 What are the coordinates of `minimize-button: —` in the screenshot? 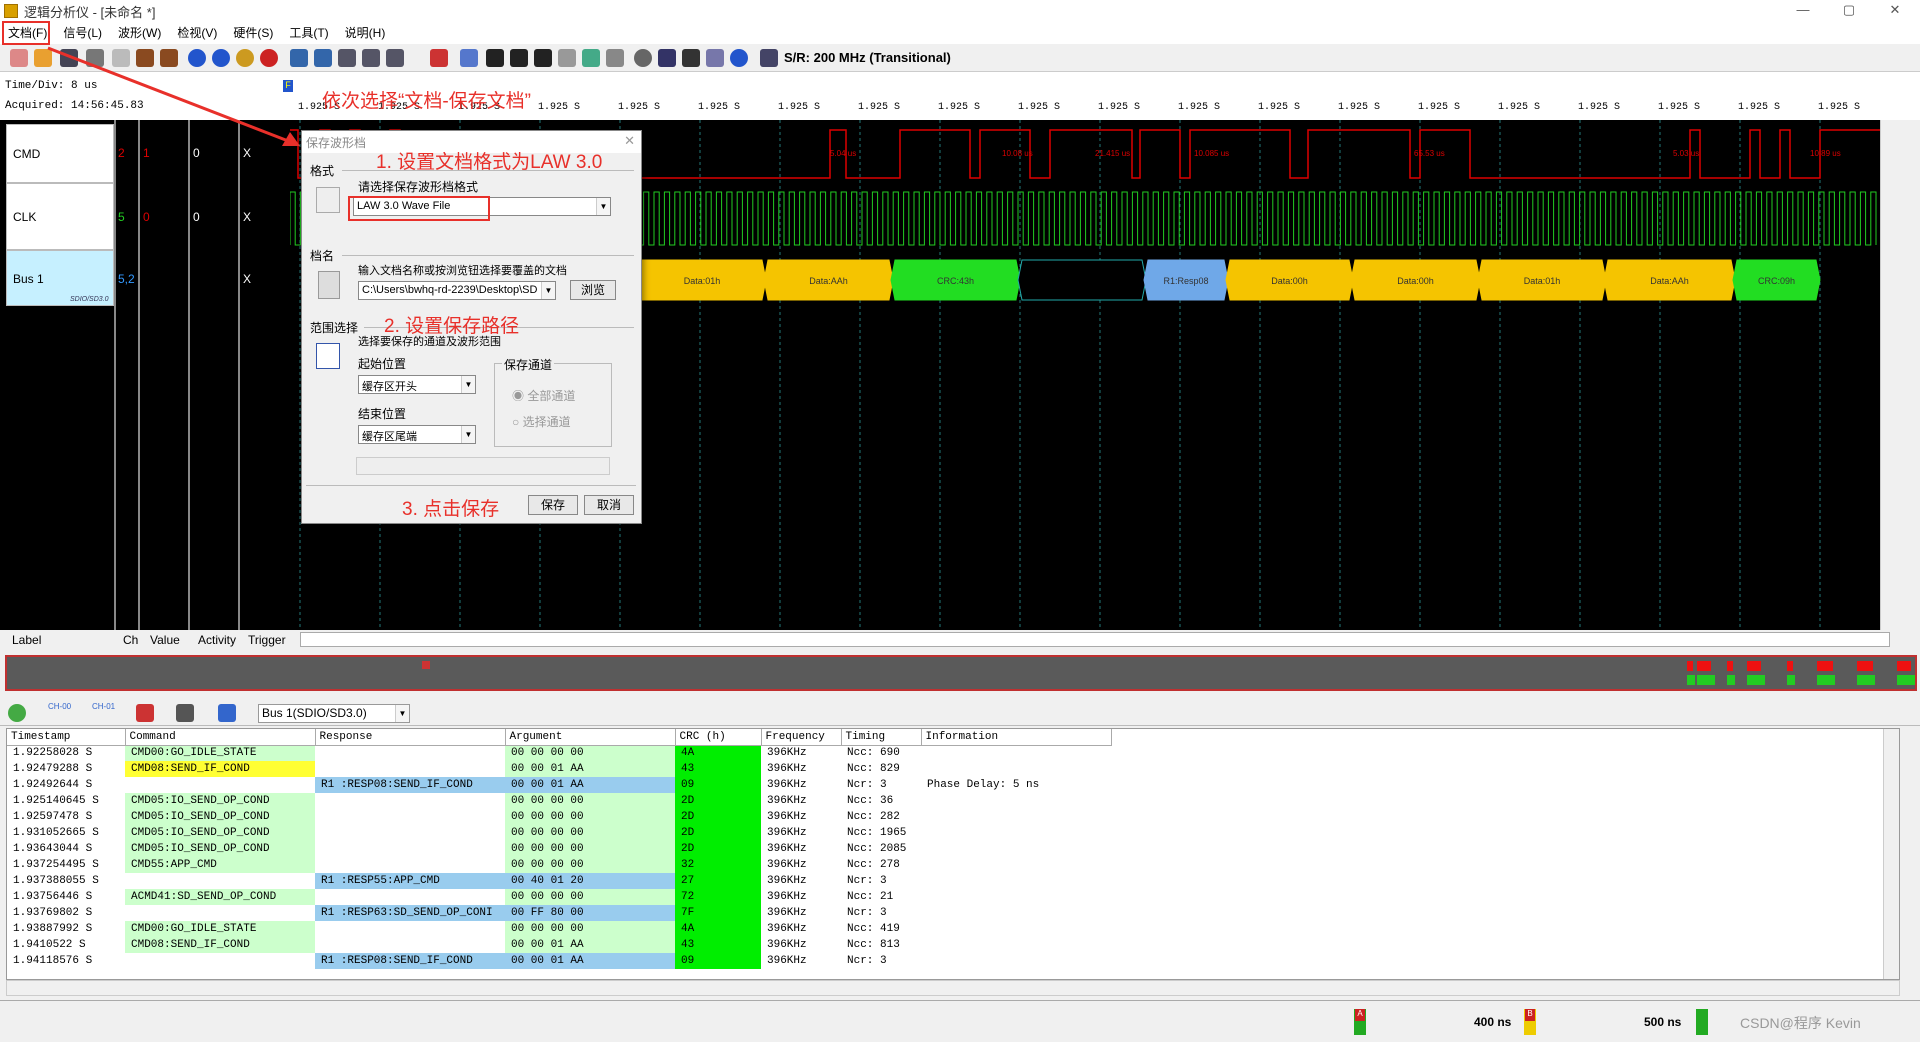 It's located at (1803, 11).